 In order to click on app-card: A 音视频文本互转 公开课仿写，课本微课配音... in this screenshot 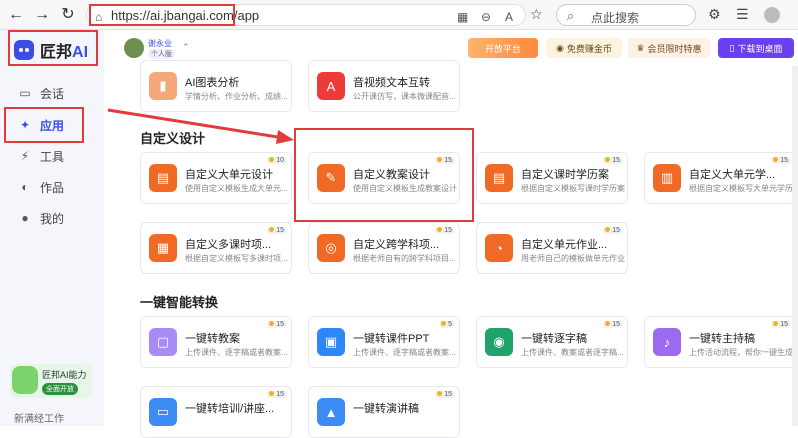, I will do `click(384, 86)`.